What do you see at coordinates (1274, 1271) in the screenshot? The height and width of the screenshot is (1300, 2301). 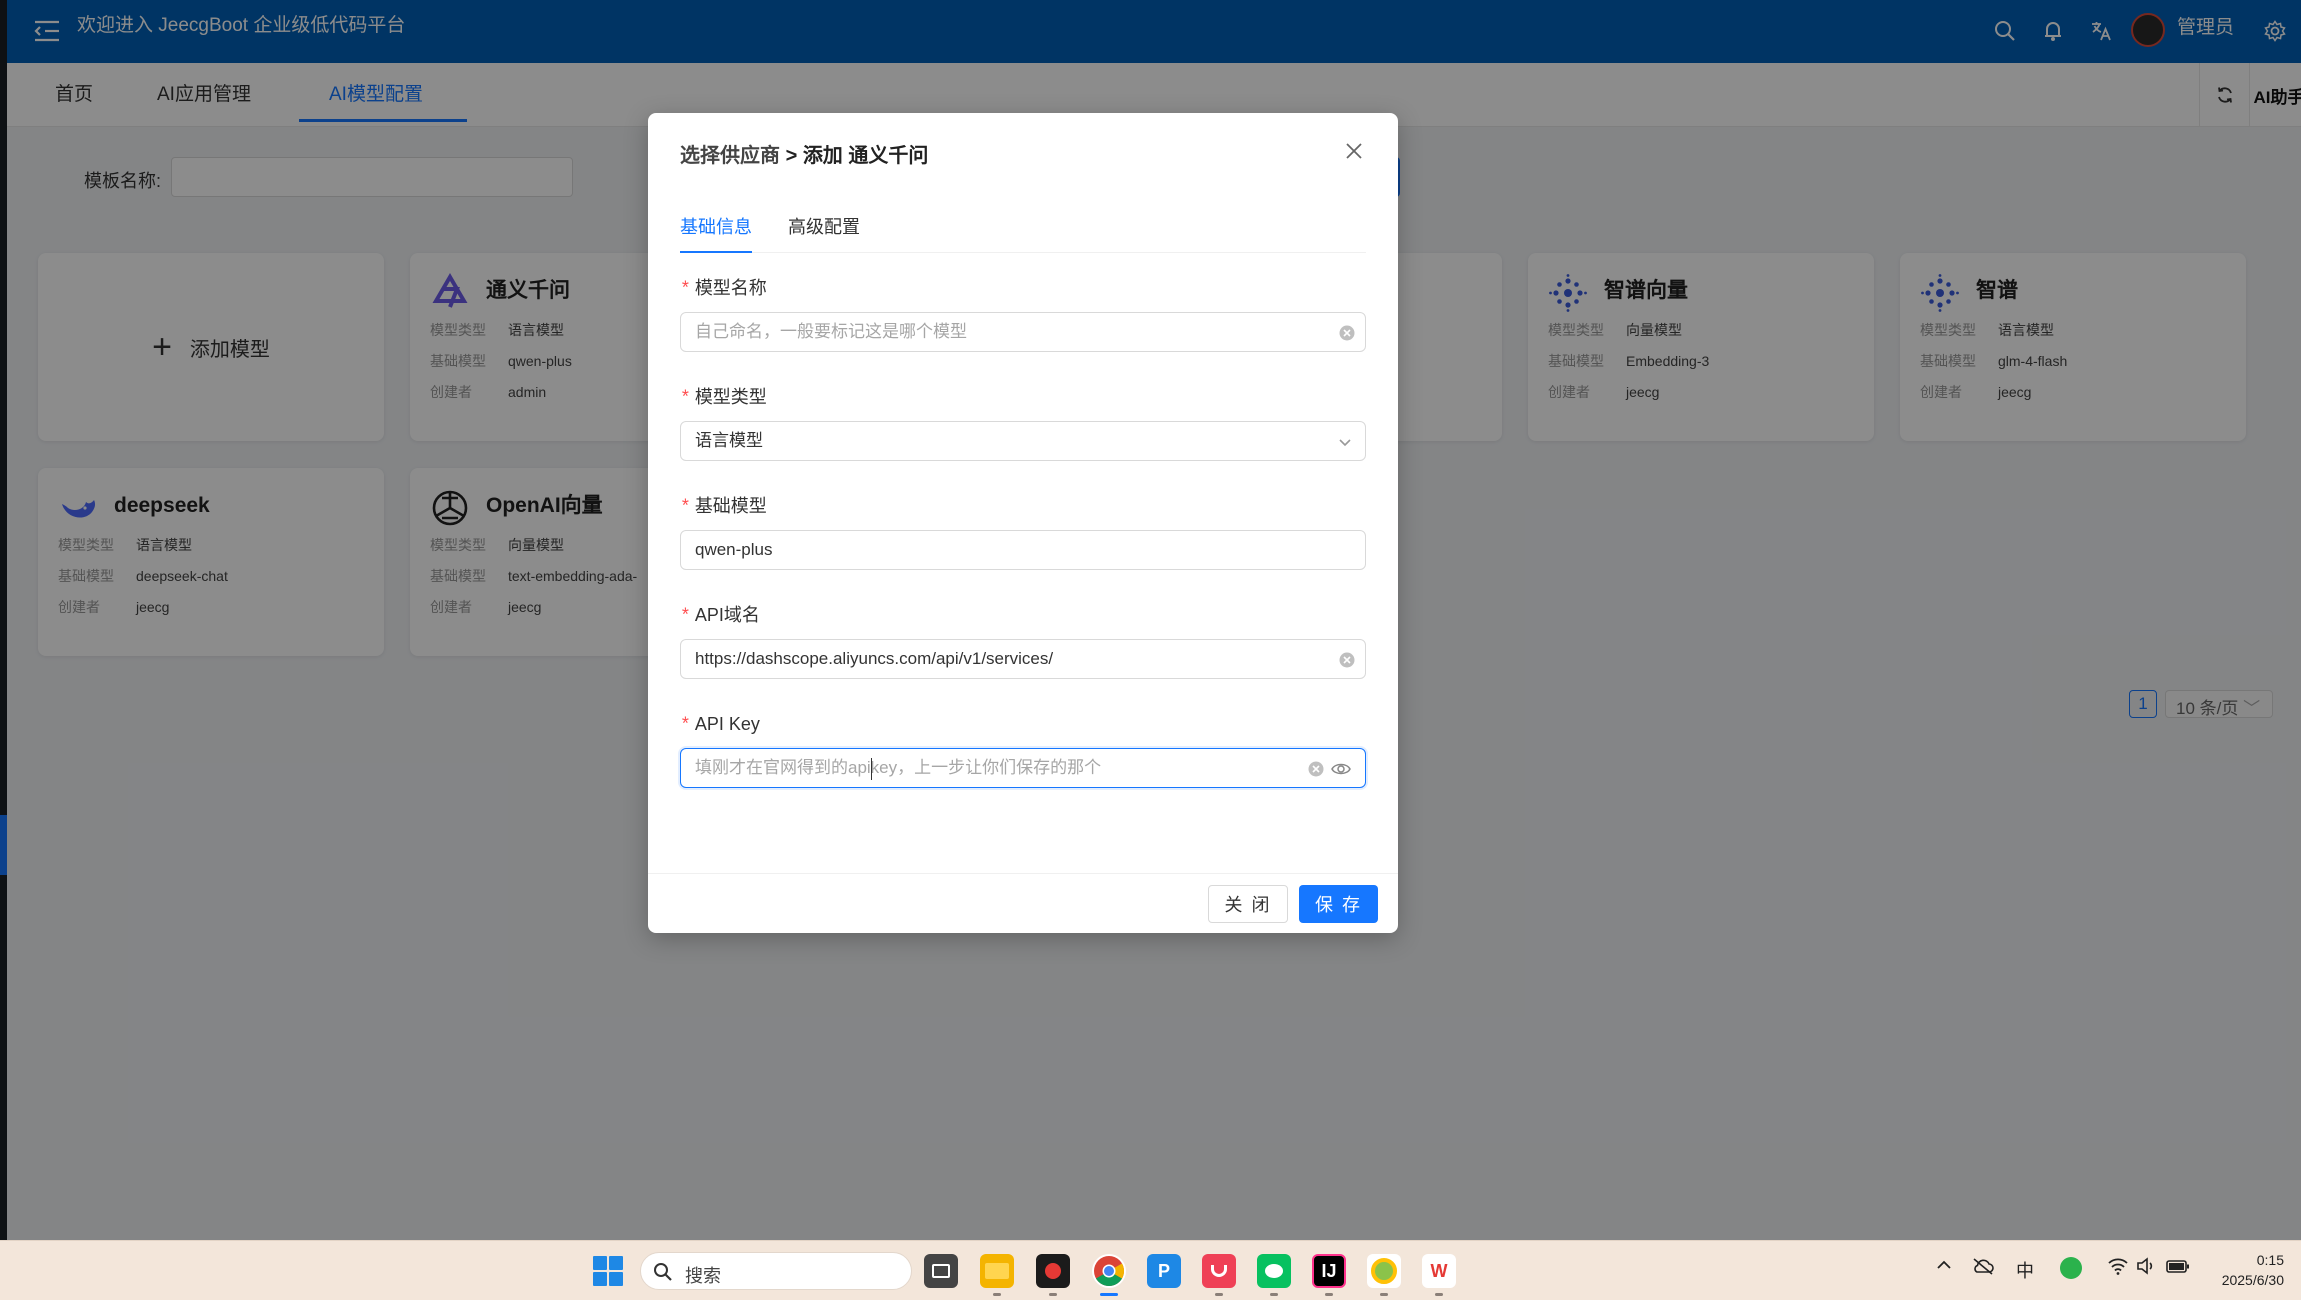 I see `wechat-icon` at bounding box center [1274, 1271].